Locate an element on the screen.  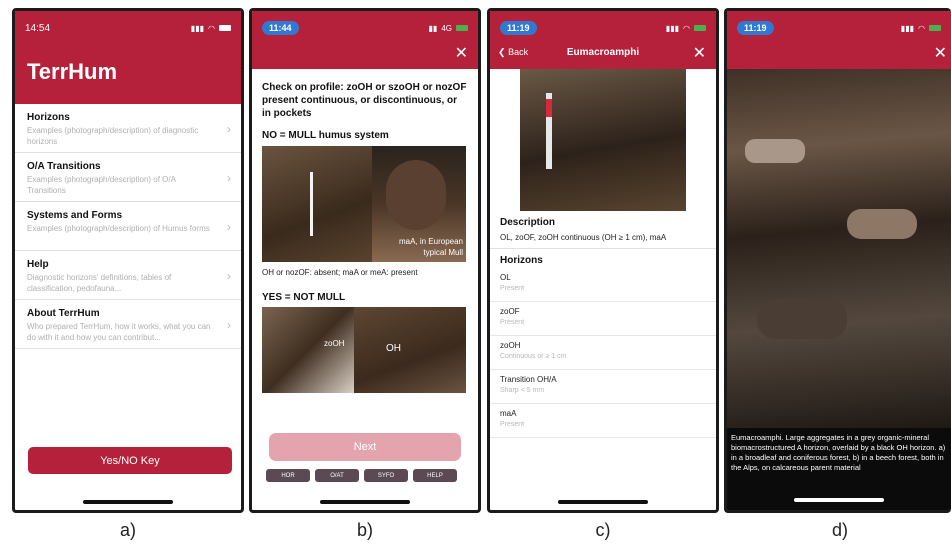
no-option-photos: maA, in European typical Mull is located at coordinates (365, 204).